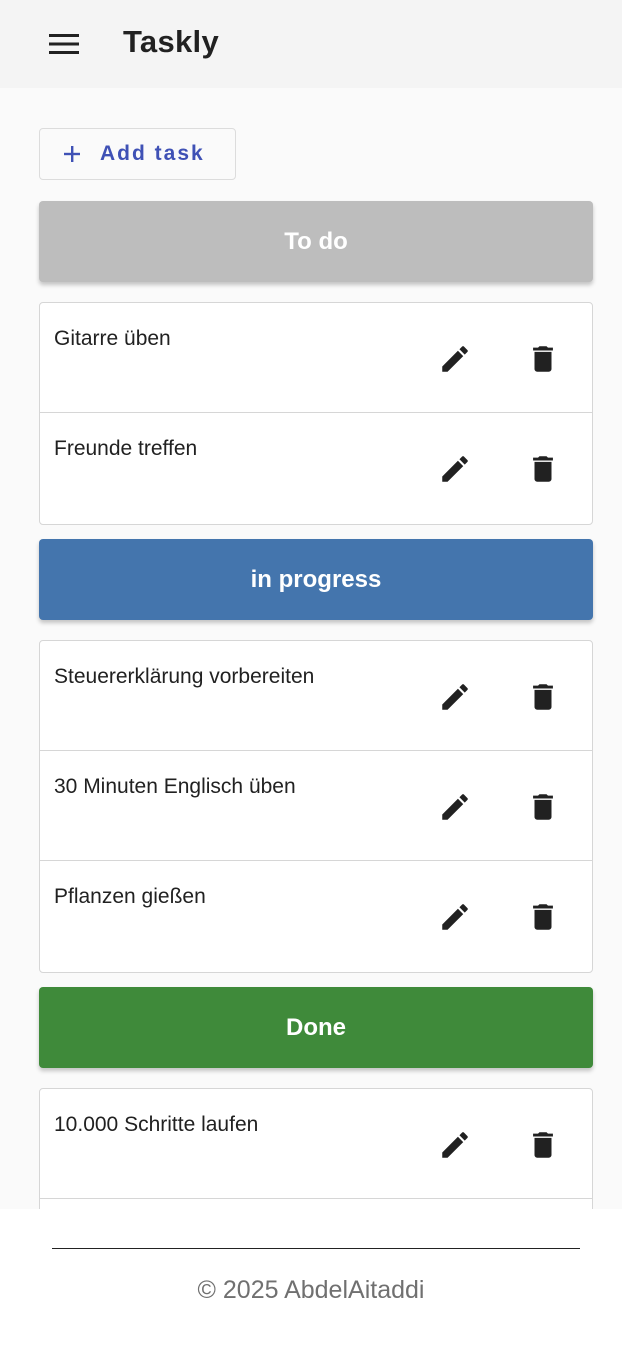  Describe the element at coordinates (112, 338) in the screenshot. I see `task-text: Gitarre üben` at that location.